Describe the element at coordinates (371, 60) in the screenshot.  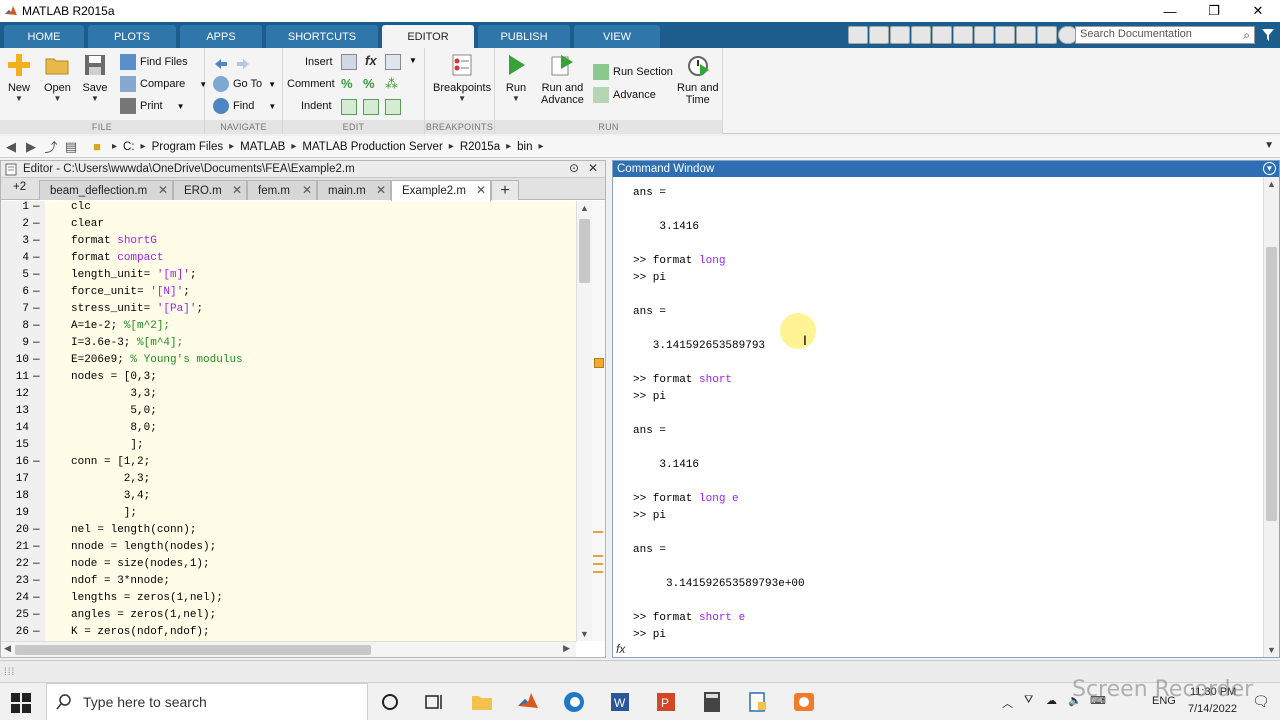
I see `insert-function-icon: fx` at that location.